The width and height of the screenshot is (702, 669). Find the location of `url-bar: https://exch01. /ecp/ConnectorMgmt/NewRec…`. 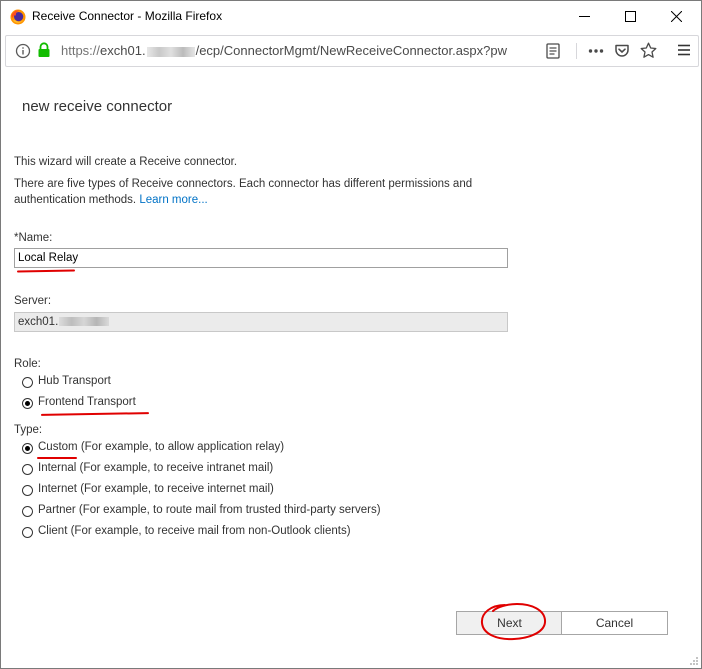

url-bar: https://exch01. /ecp/ConnectorMgmt/NewRec… is located at coordinates (352, 51).